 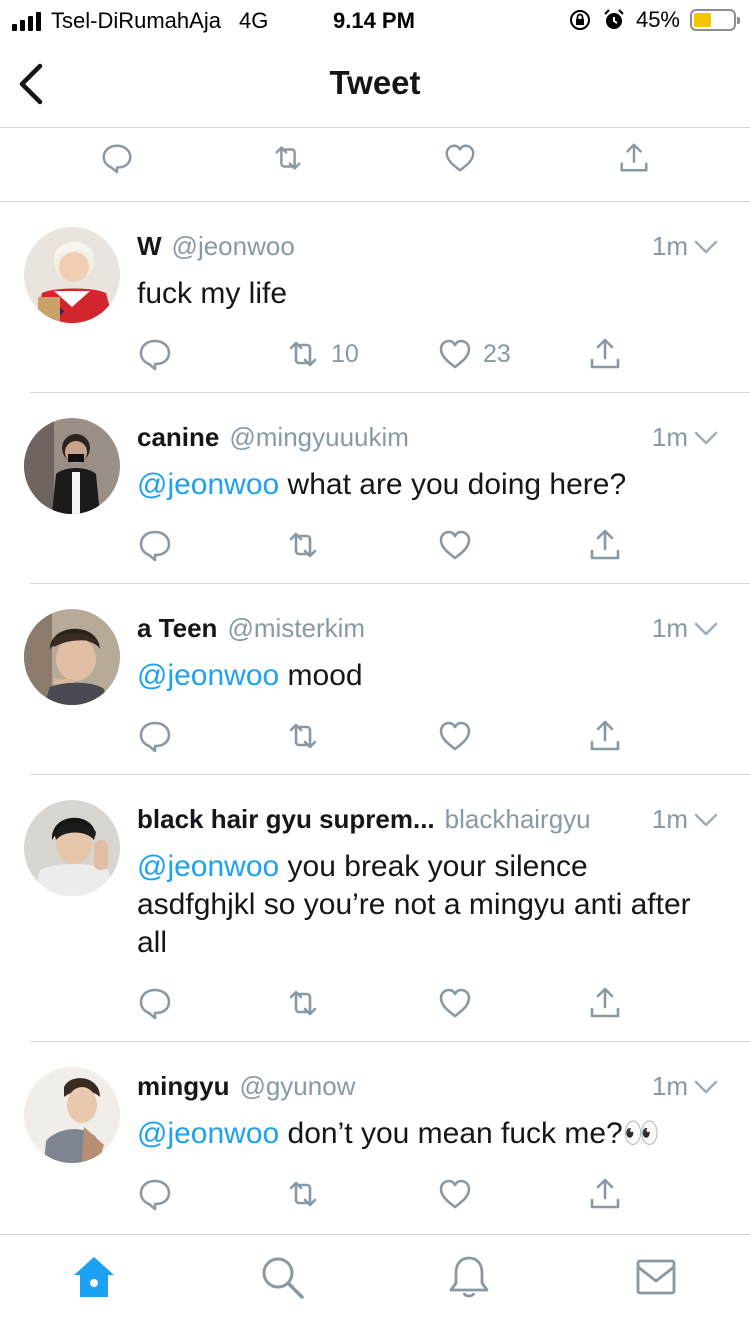 I want to click on battery-icon, so click(x=715, y=20).